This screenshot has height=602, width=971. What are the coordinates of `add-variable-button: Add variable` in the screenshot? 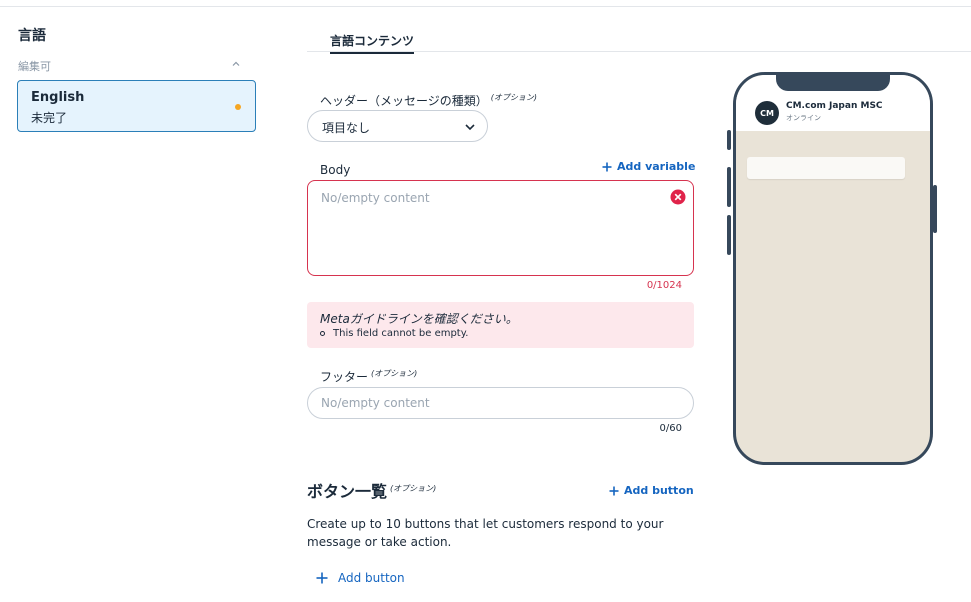 It's located at (648, 166).